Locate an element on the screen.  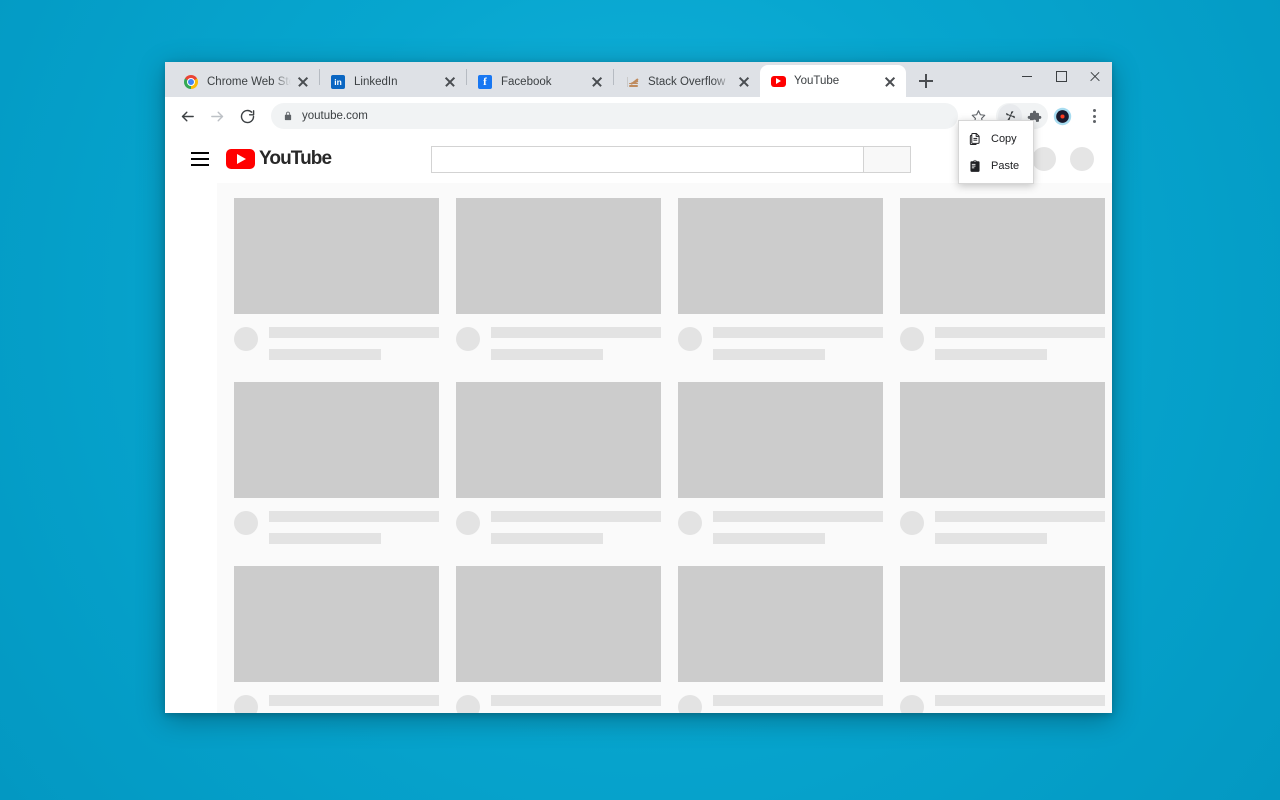
context-menu-label: Copy is located at coordinates (1004, 138).